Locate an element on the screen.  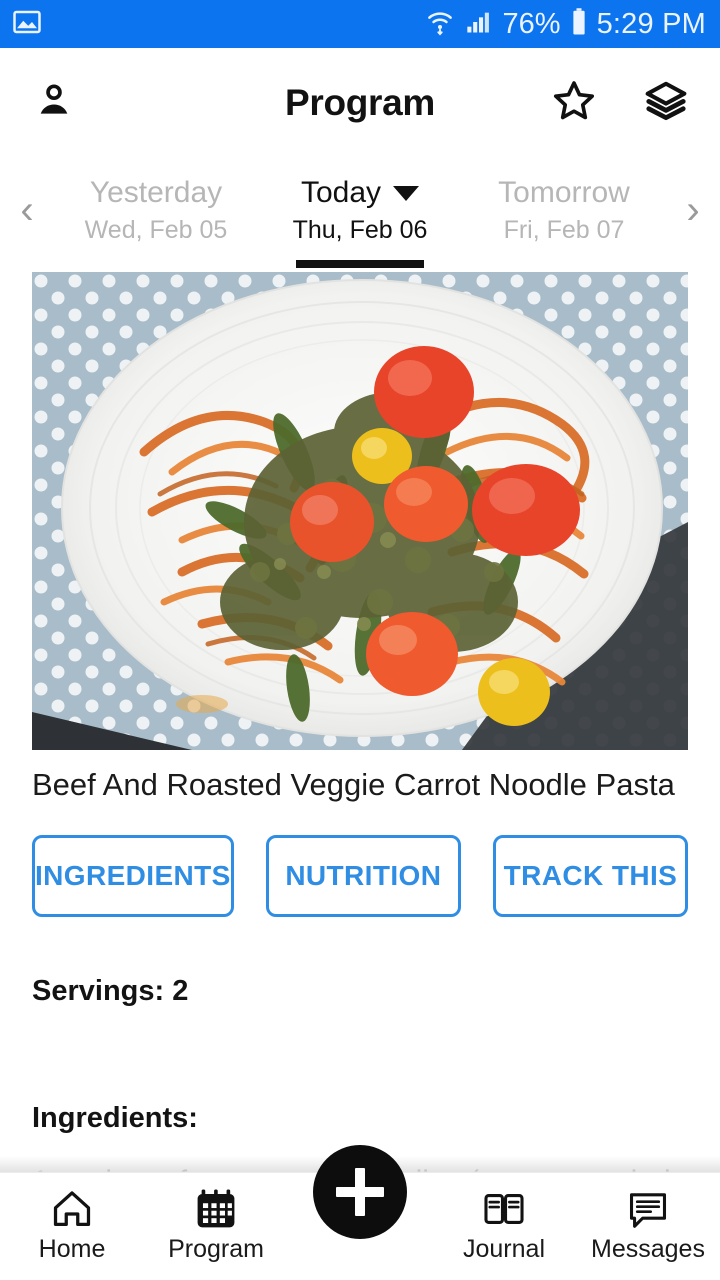
nav-label-journal: Journal is located at coordinates (504, 1249).